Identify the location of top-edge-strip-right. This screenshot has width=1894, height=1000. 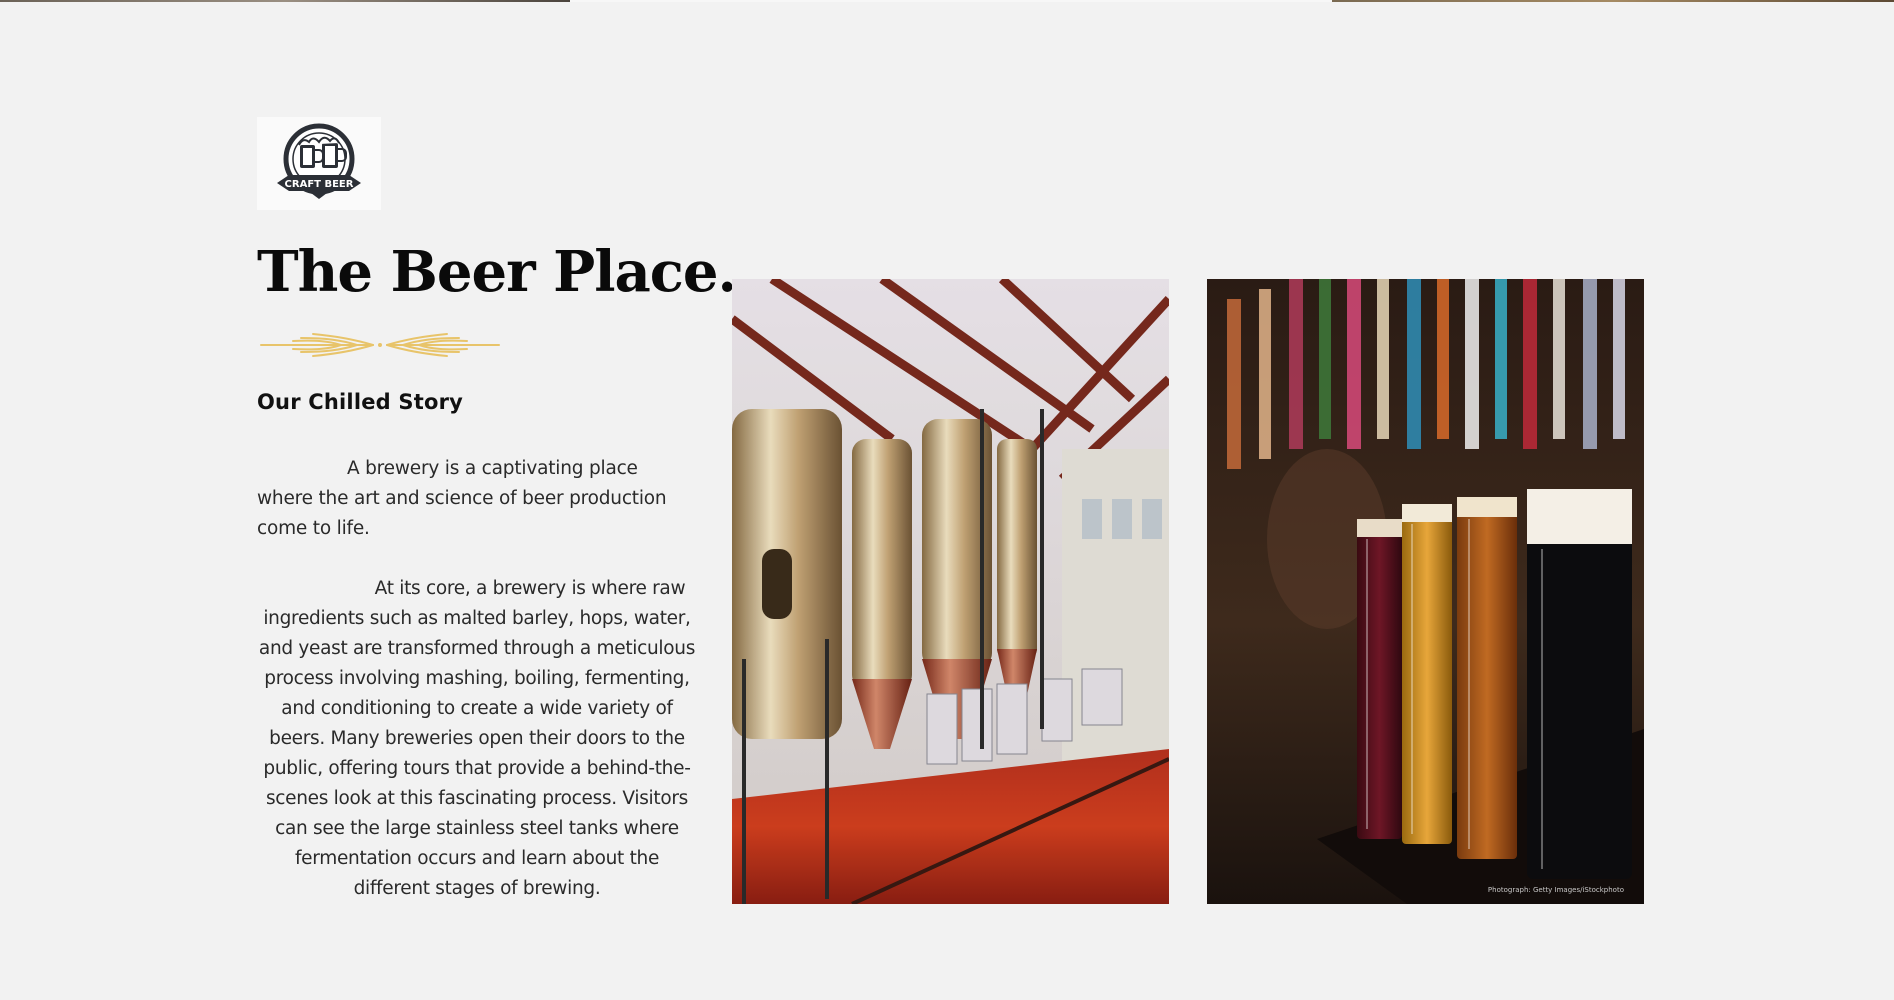
(1613, 1).